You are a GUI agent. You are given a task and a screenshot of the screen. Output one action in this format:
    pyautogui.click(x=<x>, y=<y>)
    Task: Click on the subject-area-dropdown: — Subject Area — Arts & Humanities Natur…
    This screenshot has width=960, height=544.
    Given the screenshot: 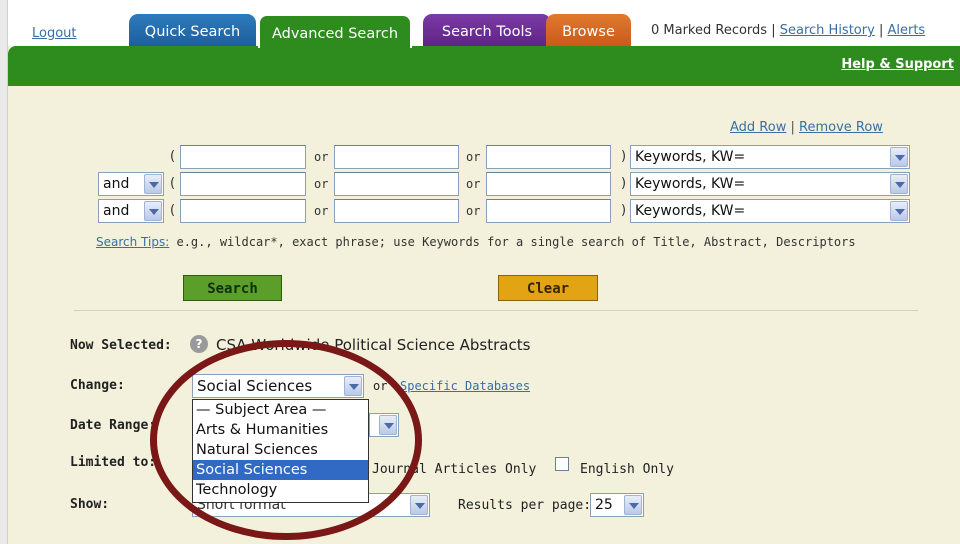 What is the action you would take?
    pyautogui.click(x=280, y=451)
    